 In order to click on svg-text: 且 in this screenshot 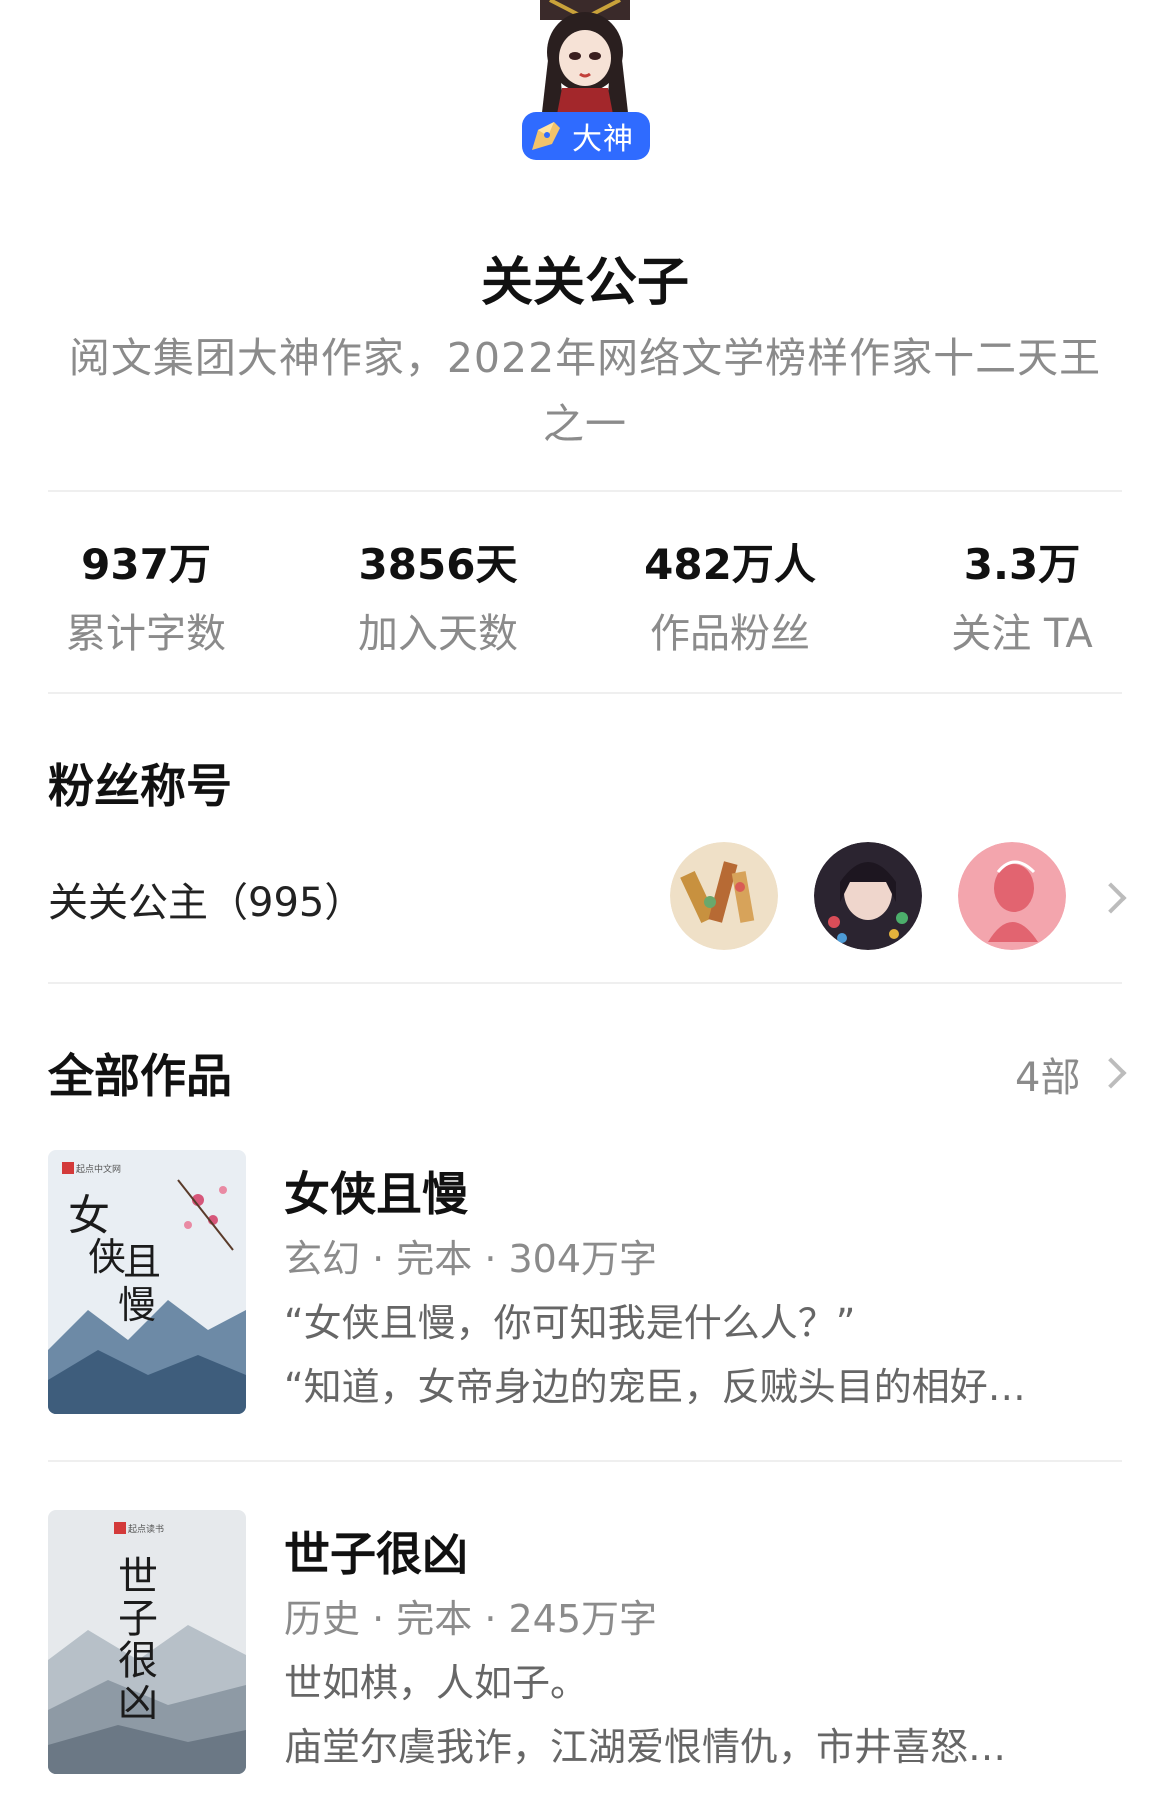, I will do `click(142, 1262)`.